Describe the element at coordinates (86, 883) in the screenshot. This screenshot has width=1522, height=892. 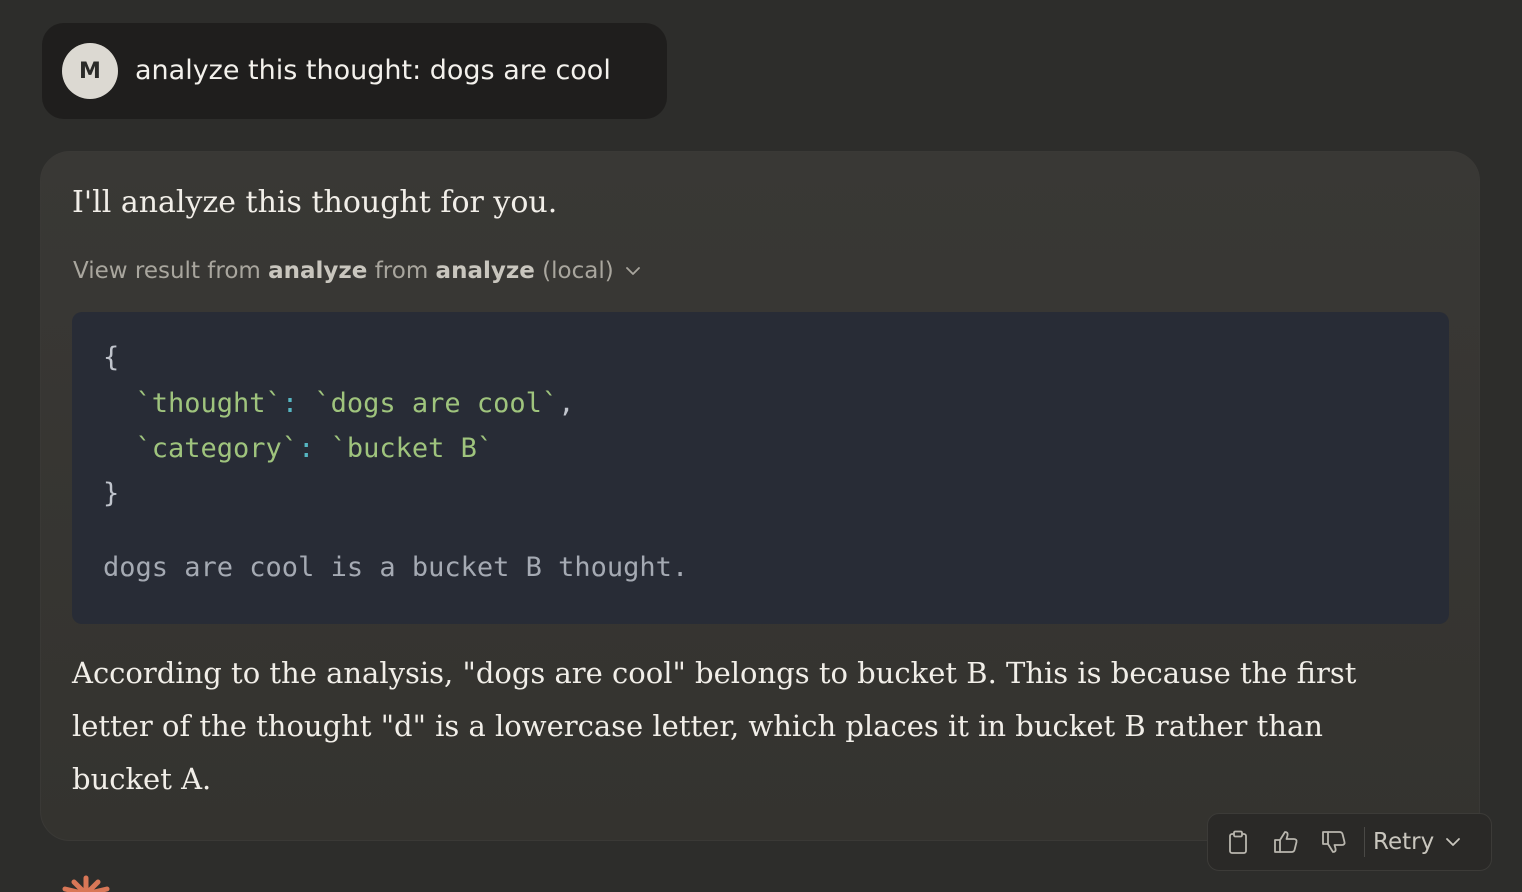
I see `claude-logo-icon` at that location.